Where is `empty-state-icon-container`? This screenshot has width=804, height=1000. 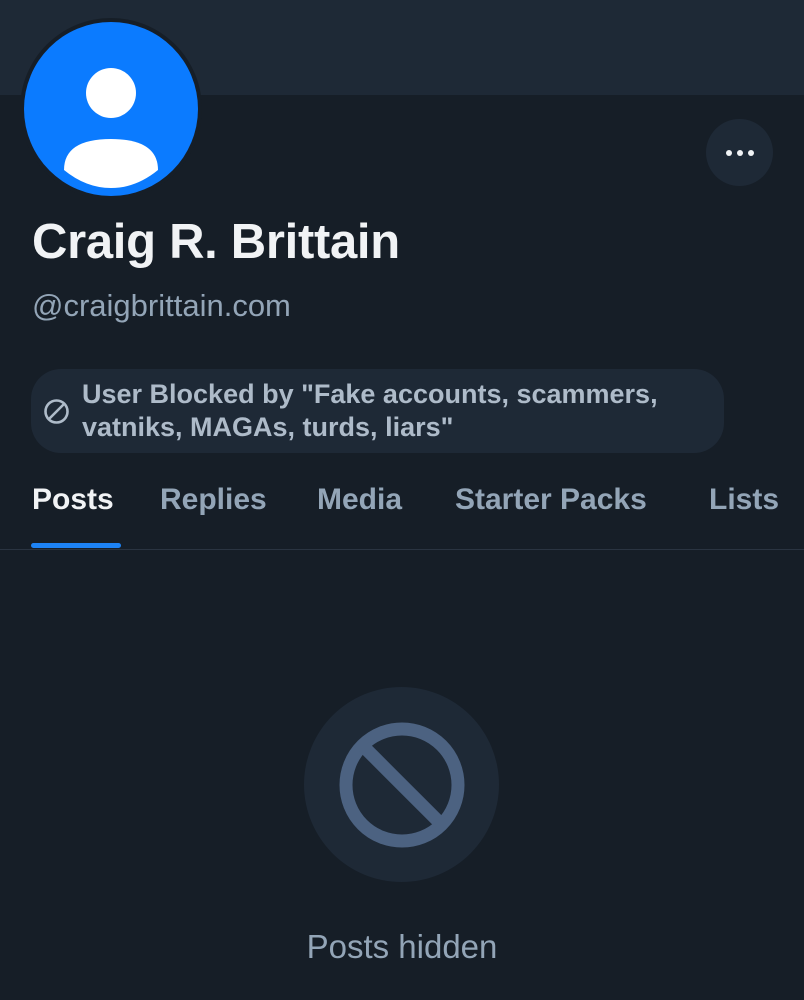 empty-state-icon-container is located at coordinates (401, 784).